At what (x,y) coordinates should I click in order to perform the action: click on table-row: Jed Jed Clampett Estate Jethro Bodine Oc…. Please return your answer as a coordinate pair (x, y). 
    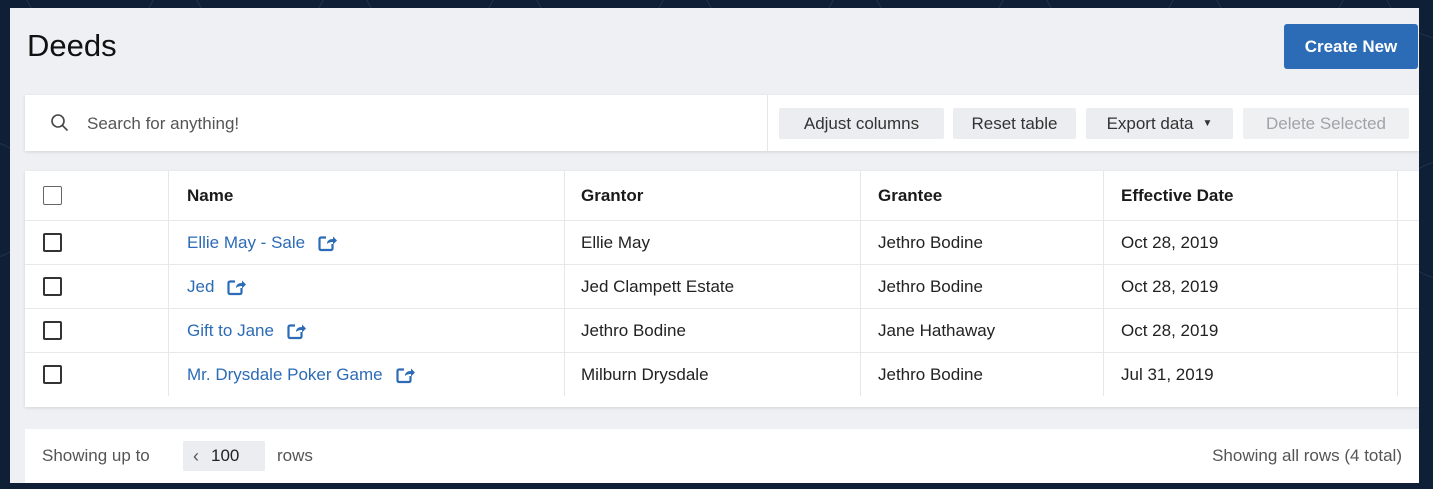
    Looking at the image, I should click on (722, 287).